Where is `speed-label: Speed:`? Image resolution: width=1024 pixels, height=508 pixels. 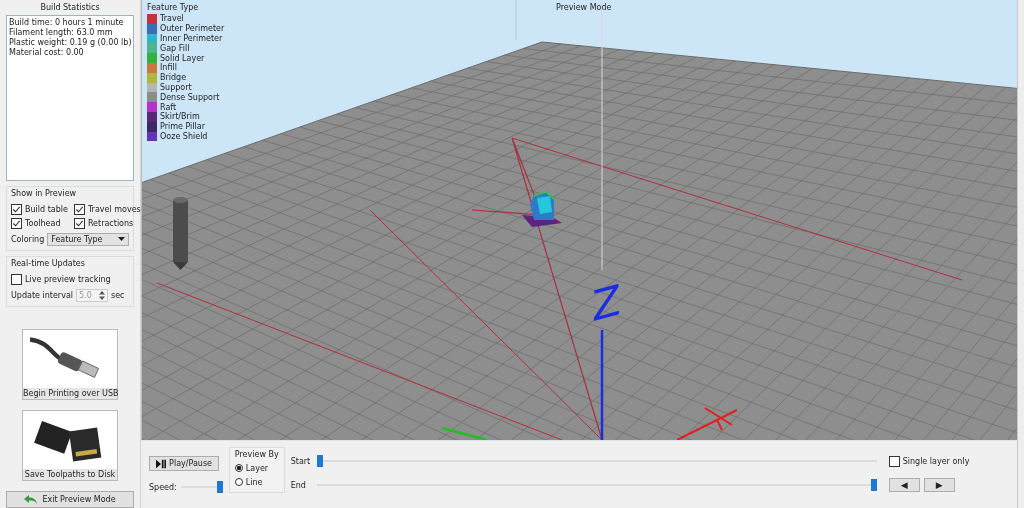
speed-label: Speed: is located at coordinates (163, 487).